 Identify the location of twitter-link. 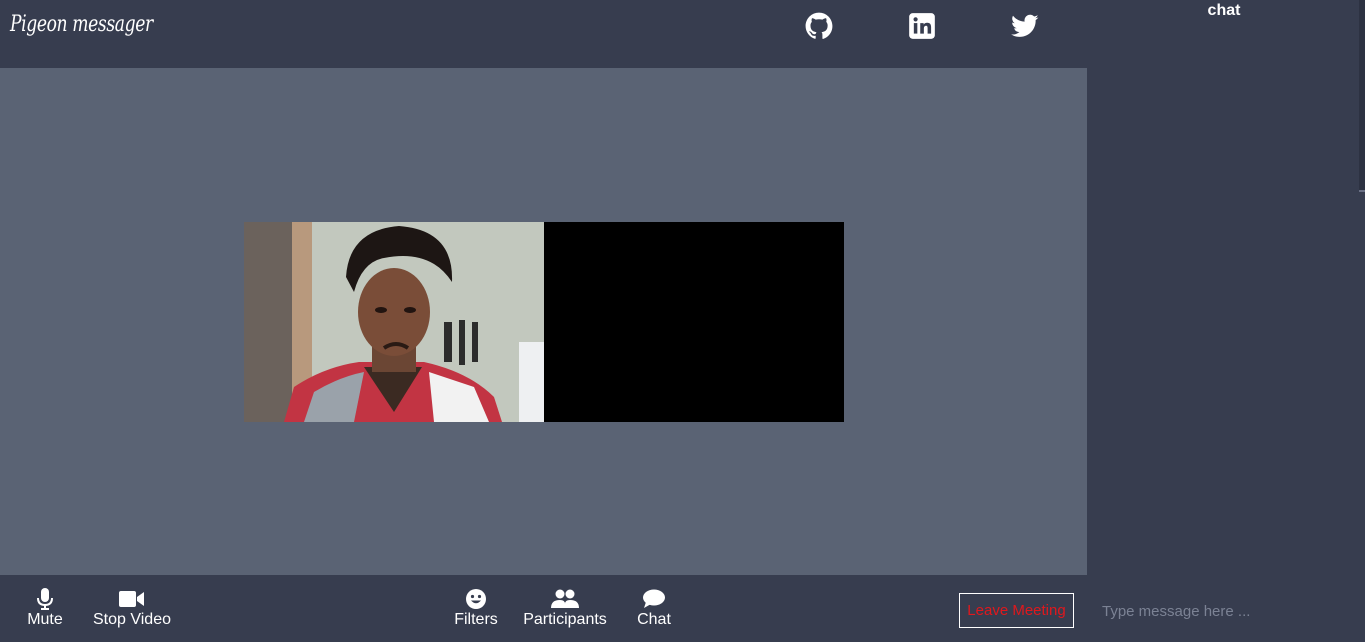
(1025, 26).